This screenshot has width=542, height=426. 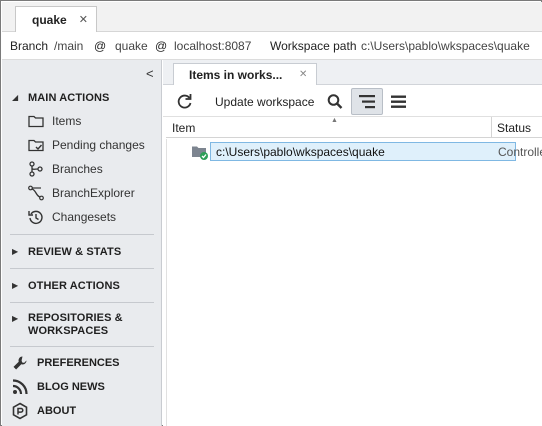 I want to click on update-workspace-label: Update workspace, so click(x=265, y=102).